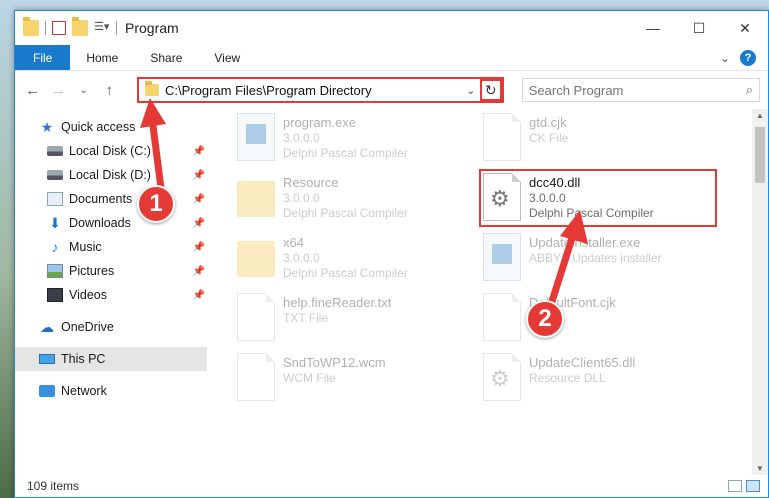 The width and height of the screenshot is (769, 498). What do you see at coordinates (637, 90) in the screenshot?
I see `search-input` at bounding box center [637, 90].